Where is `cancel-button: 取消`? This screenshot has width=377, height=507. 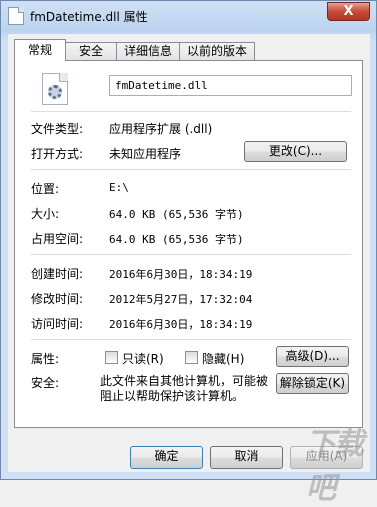 cancel-button: 取消 is located at coordinates (246, 457).